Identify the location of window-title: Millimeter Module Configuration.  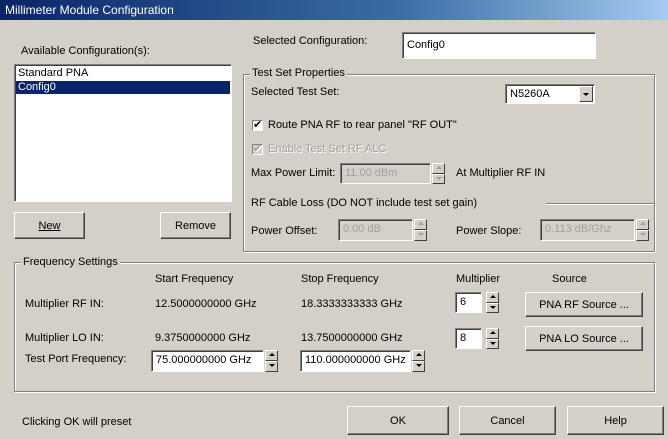
(89, 10).